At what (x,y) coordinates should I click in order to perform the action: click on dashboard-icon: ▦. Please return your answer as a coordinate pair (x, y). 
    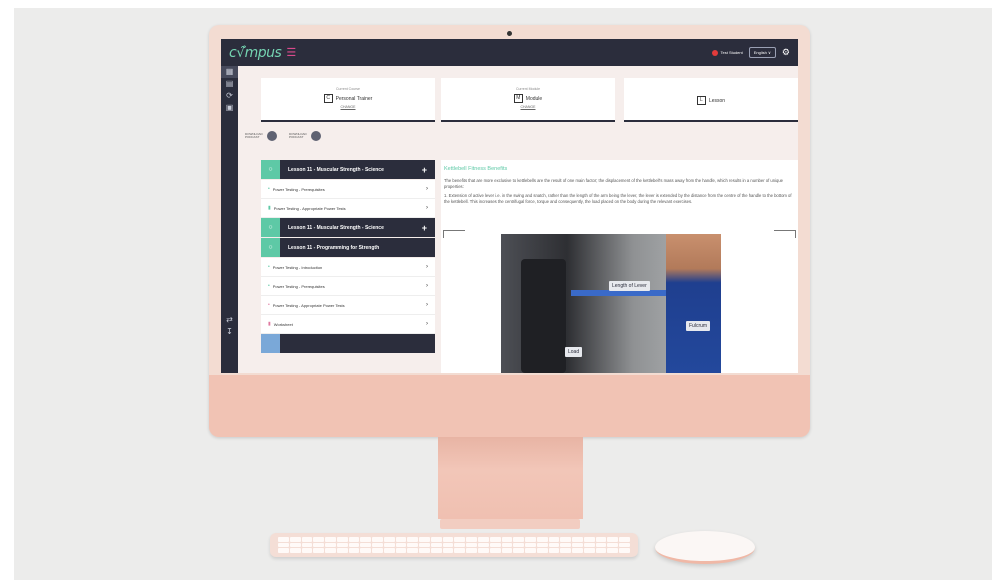
    Looking at the image, I should click on (229, 72).